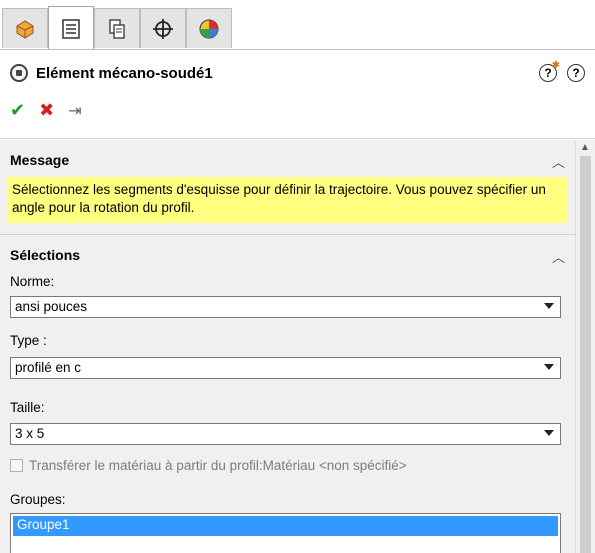 This screenshot has height=553, width=595. I want to click on collapse-message-icon: ︿, so click(558, 161).